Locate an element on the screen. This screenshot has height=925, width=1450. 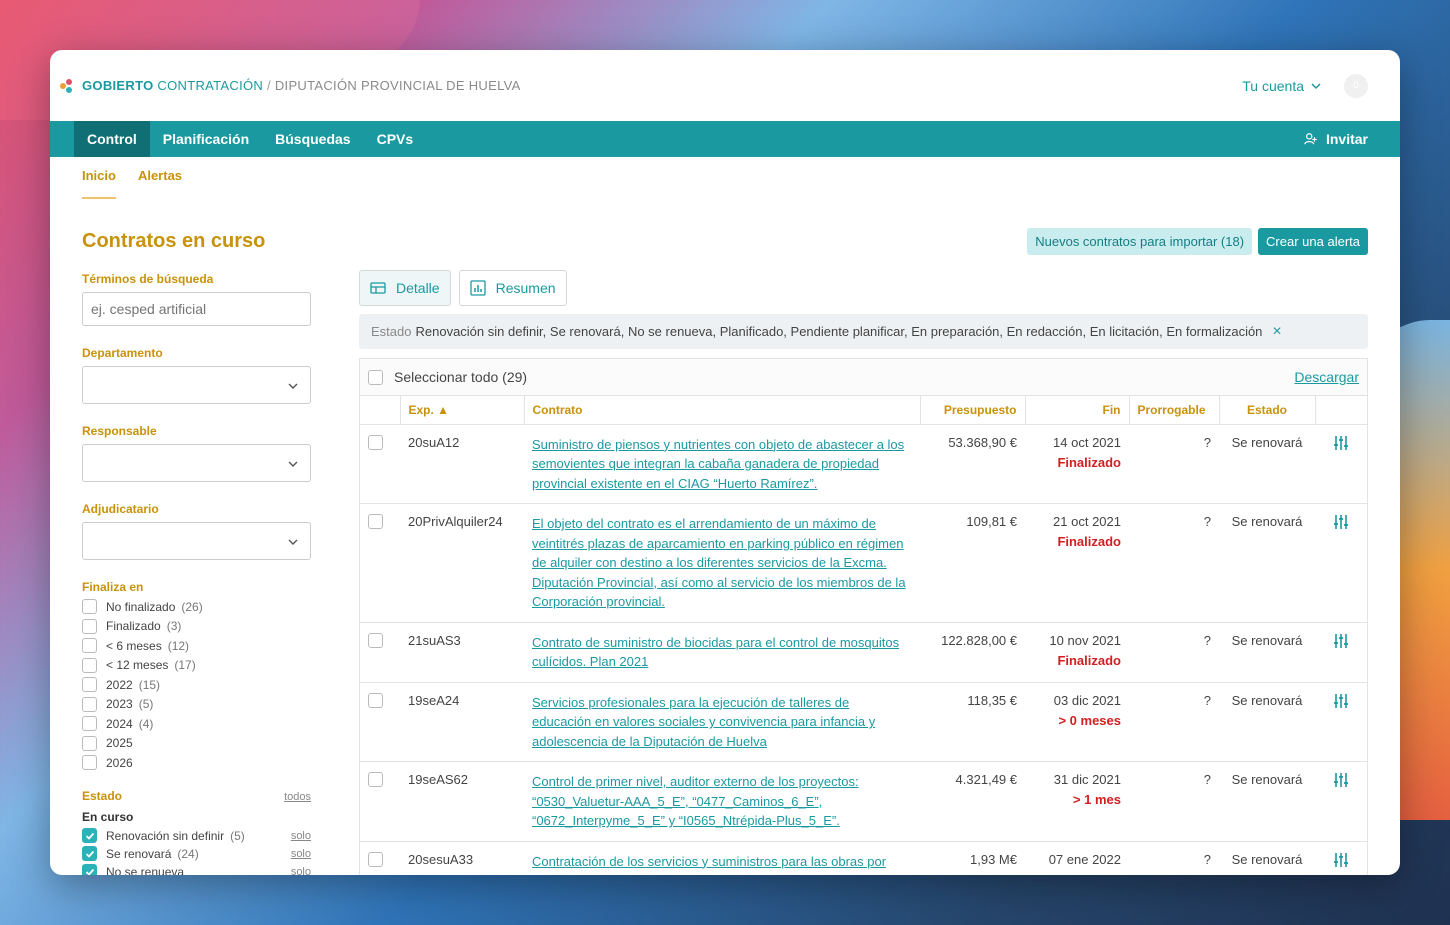
row-budget: 122.828,00 € is located at coordinates (972, 652).